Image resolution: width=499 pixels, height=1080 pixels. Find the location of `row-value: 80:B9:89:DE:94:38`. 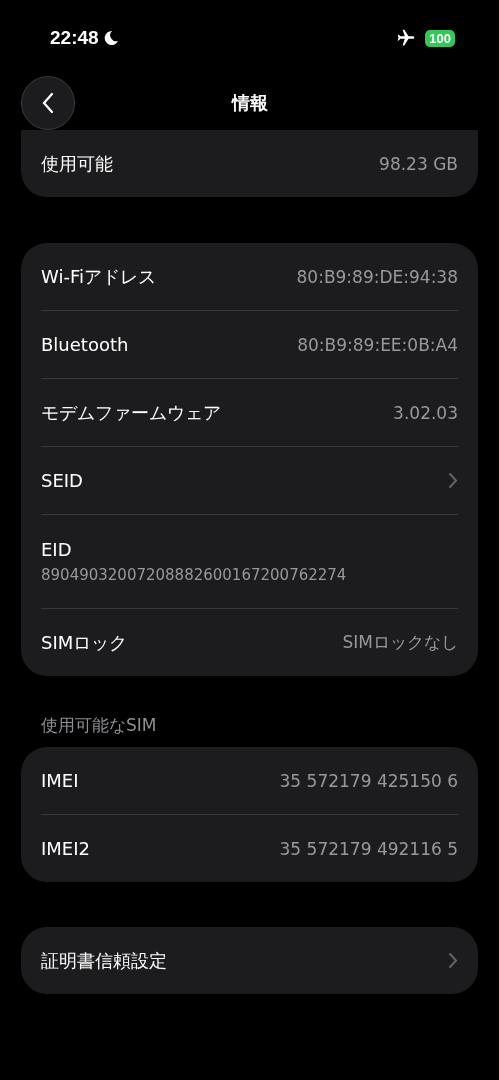

row-value: 80:B9:89:DE:94:38 is located at coordinates (377, 276).